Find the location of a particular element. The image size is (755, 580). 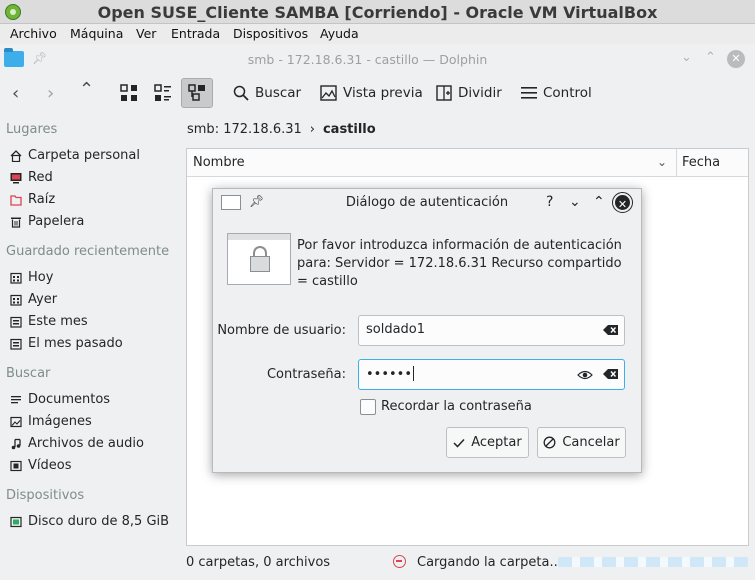

details-view-button is located at coordinates (197, 93).